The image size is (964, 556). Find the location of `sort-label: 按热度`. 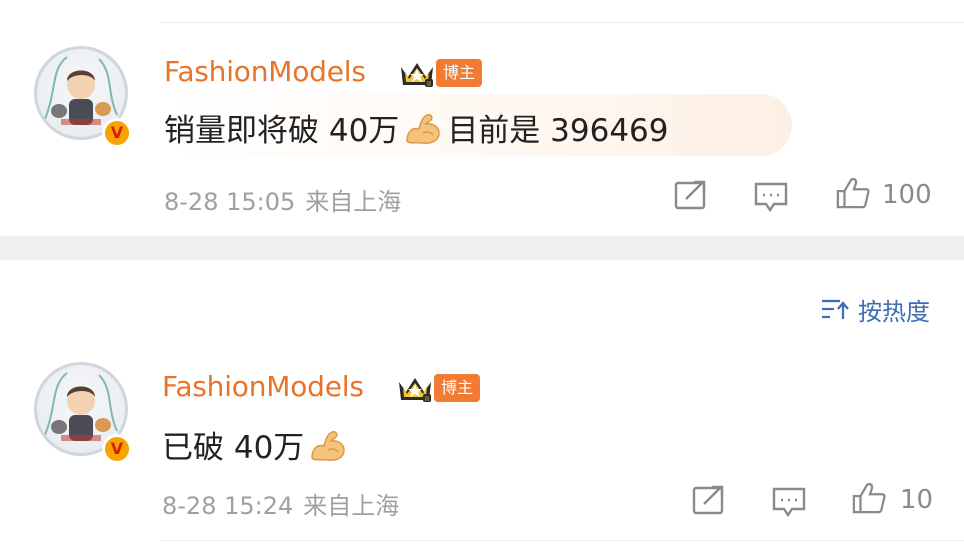

sort-label: 按热度 is located at coordinates (894, 311).